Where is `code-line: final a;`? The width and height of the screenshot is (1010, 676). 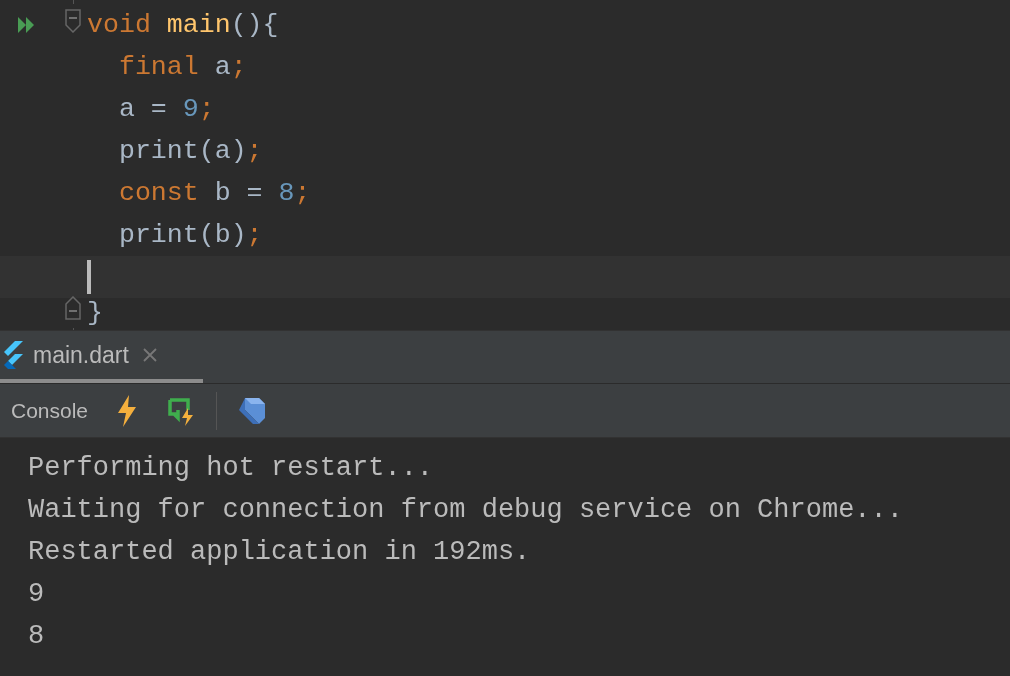
code-line: final a; is located at coordinates (182, 67).